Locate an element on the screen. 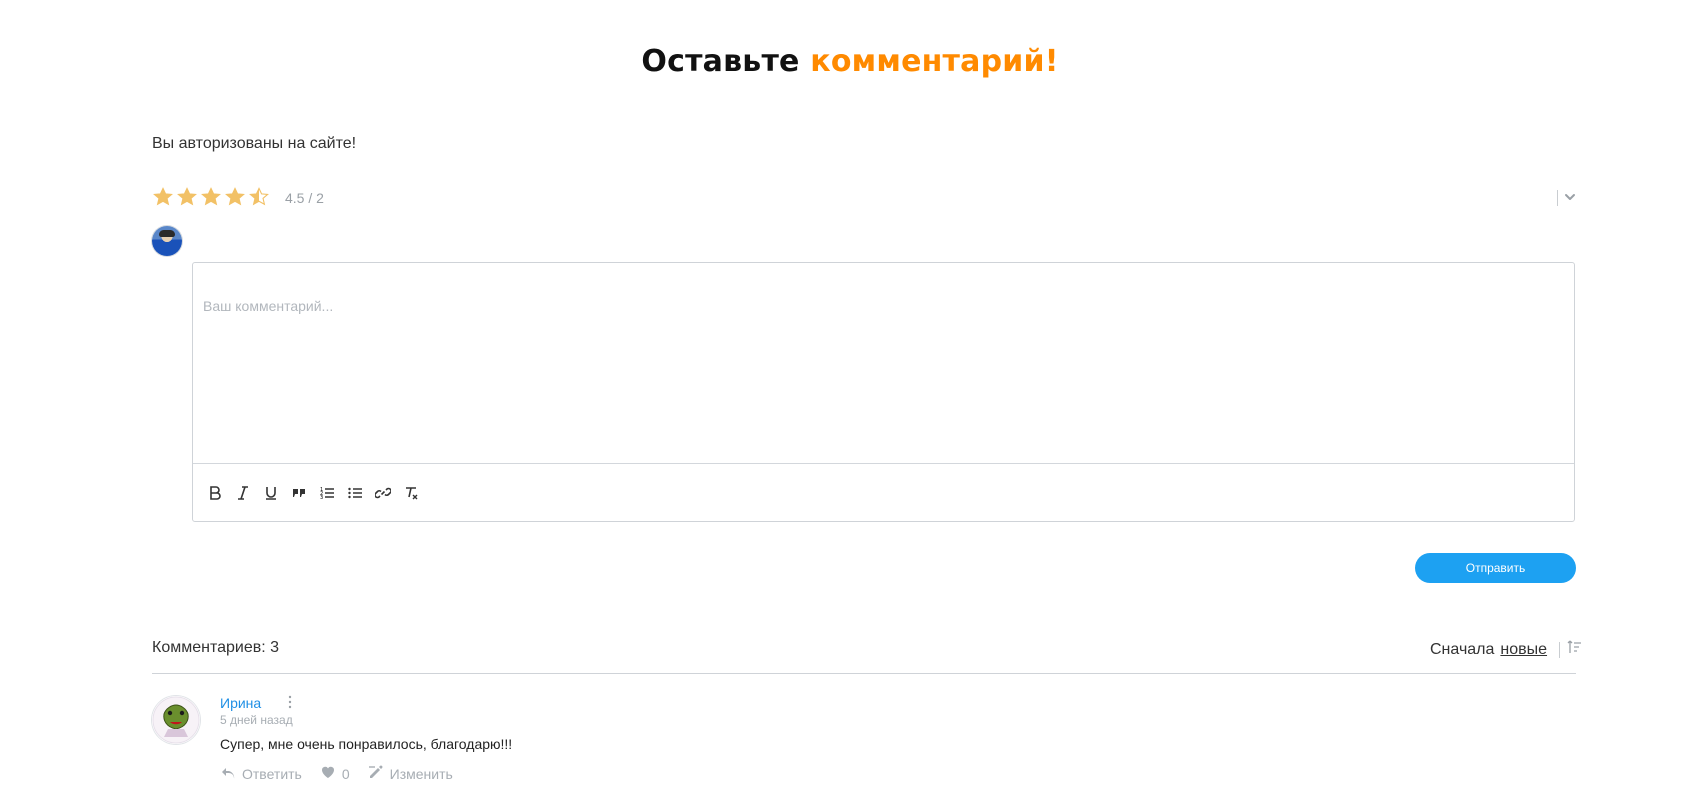 The height and width of the screenshot is (785, 1700). comment-time: 5 дней назад is located at coordinates (256, 720).